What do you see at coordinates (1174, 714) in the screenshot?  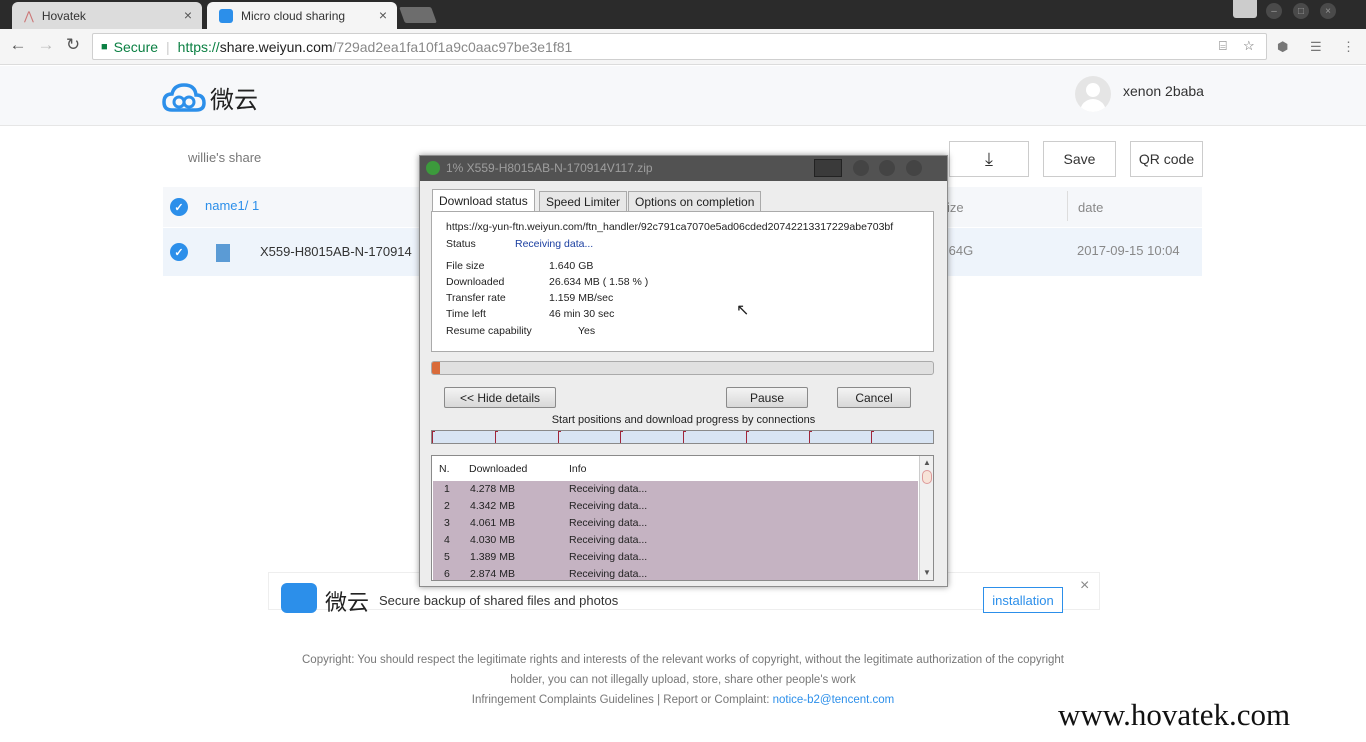 I see `watermark: www.hovatek.com` at bounding box center [1174, 714].